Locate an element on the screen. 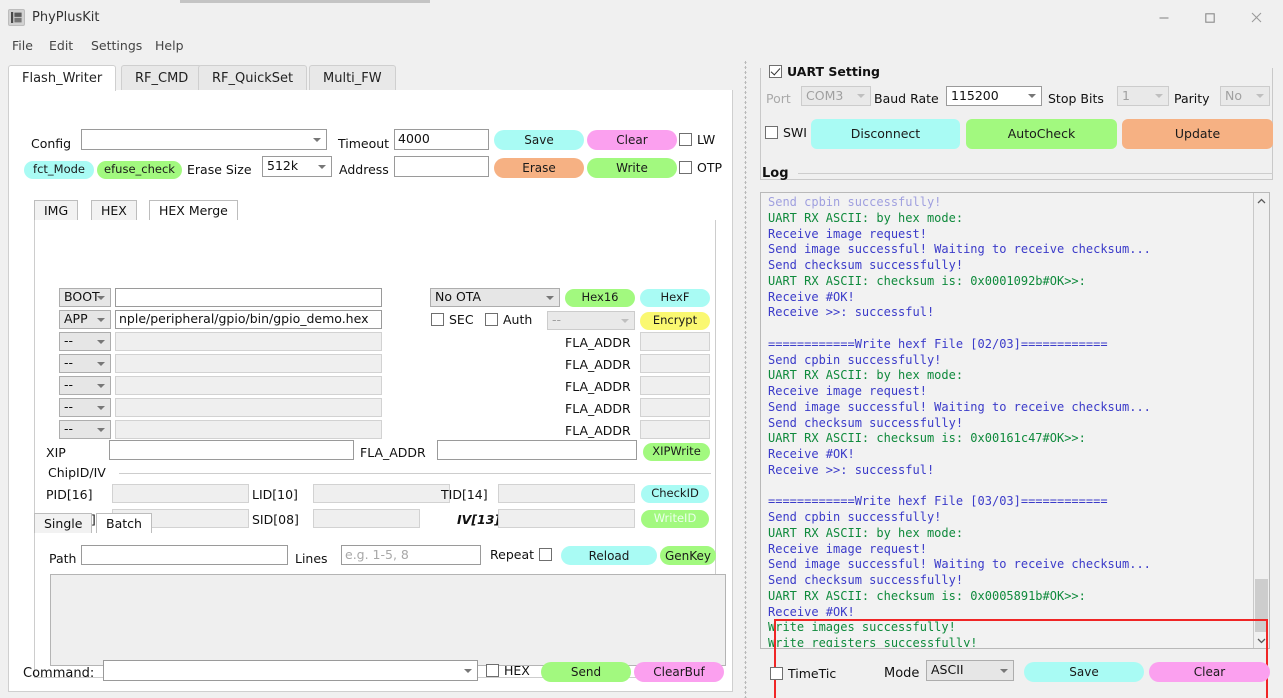 This screenshot has width=1283, height=698. menu-item-file: File is located at coordinates (22, 46).